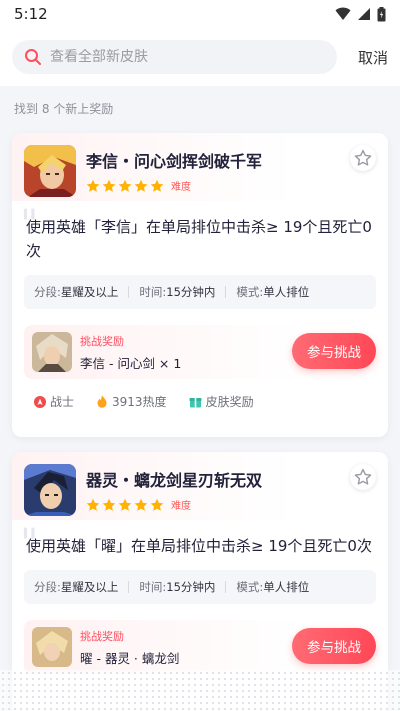 The height and width of the screenshot is (711, 400). I want to click on card-header: 李信・问心剑挥剑破千军 难度, so click(200, 167).